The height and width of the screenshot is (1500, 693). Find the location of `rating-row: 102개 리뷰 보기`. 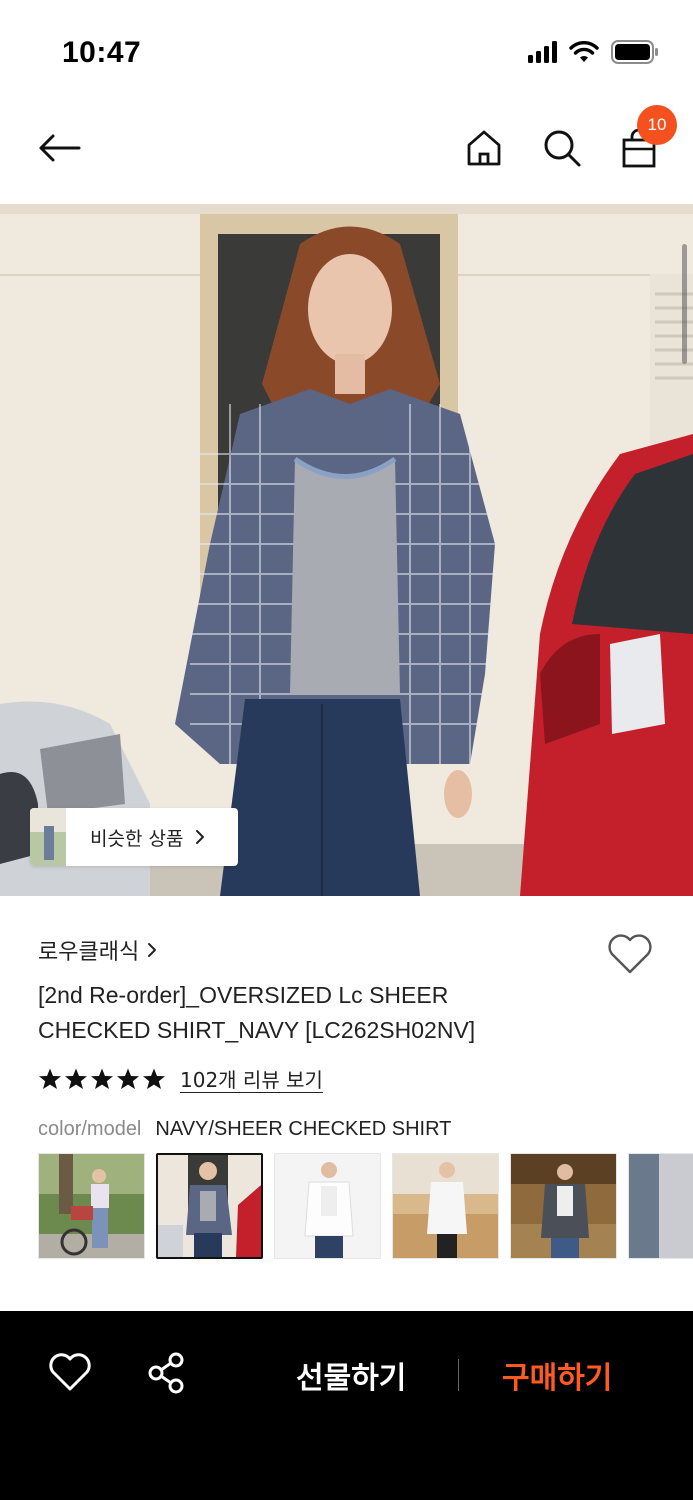

rating-row: 102개 리뷰 보기 is located at coordinates (180, 1078).